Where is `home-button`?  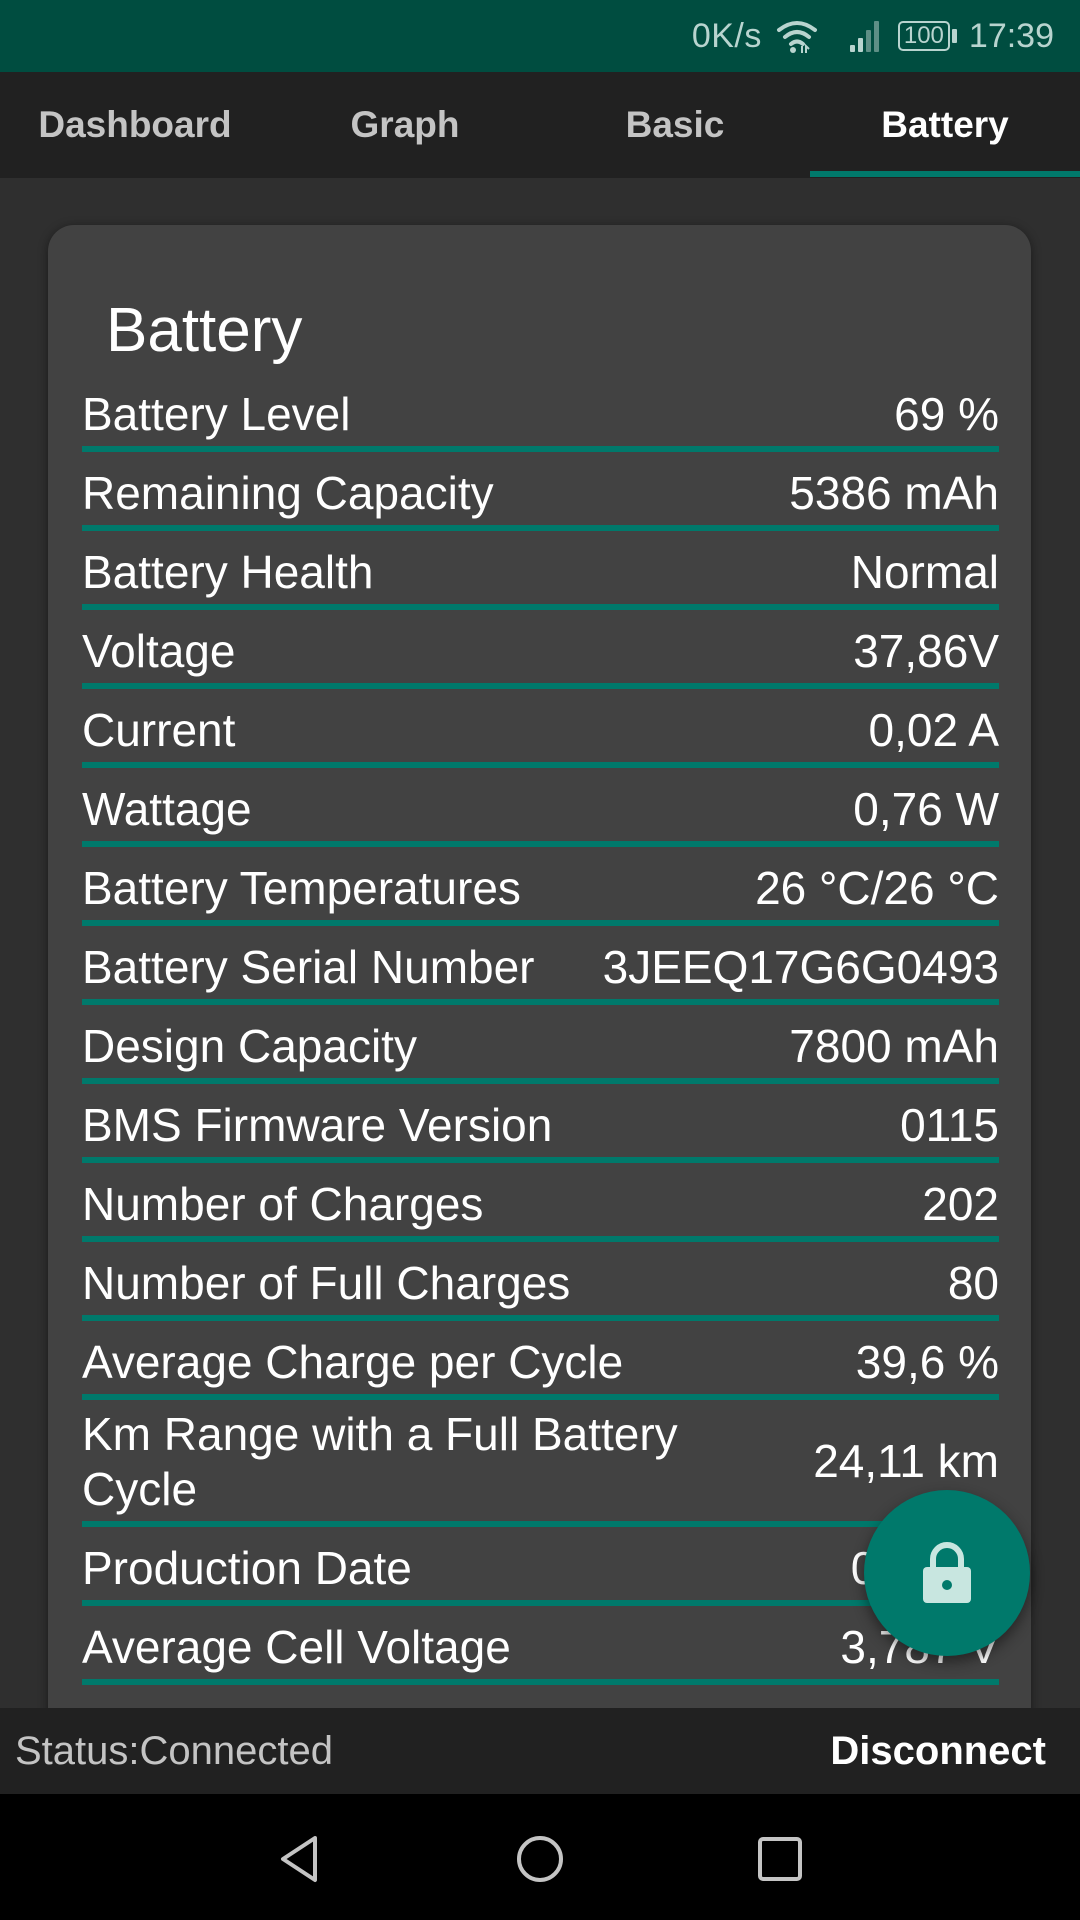
home-button is located at coordinates (540, 1859).